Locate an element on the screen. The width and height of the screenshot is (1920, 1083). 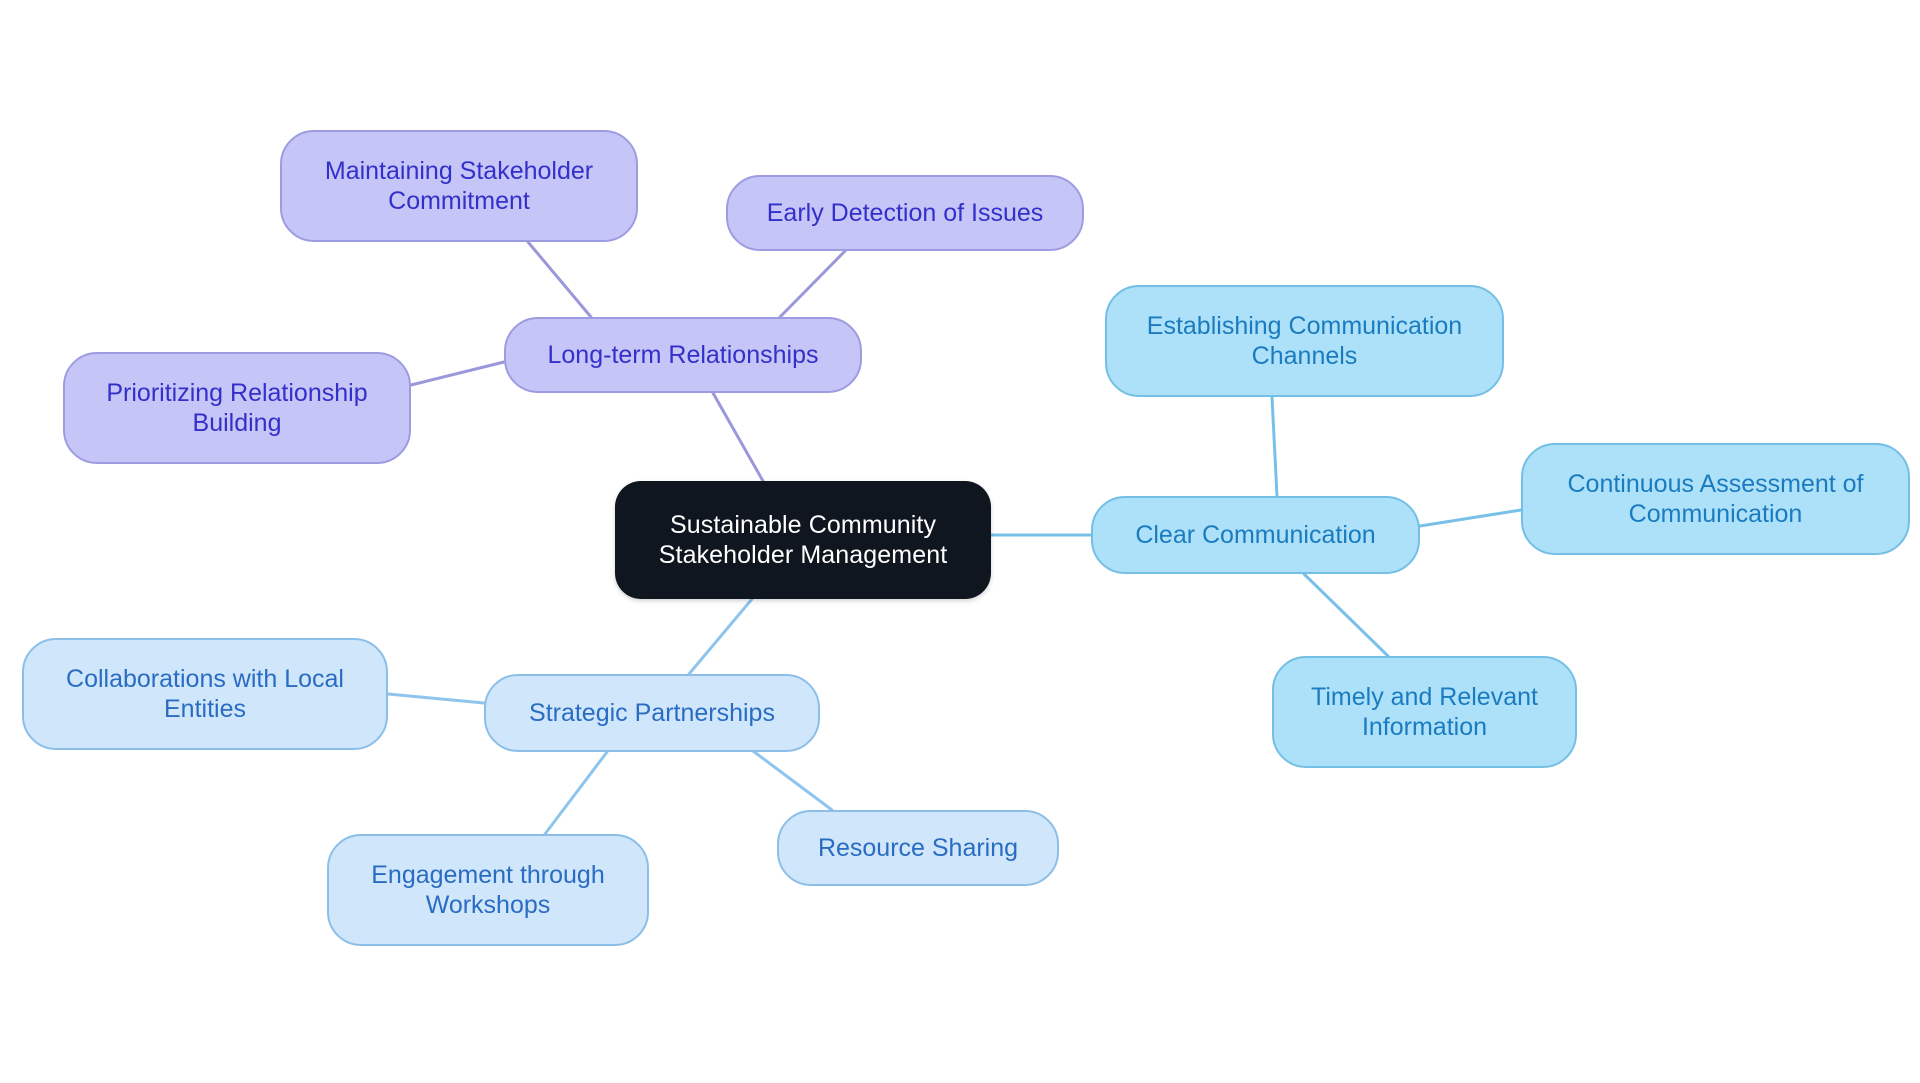
edge-root-to-strategic is located at coordinates (720, 636).